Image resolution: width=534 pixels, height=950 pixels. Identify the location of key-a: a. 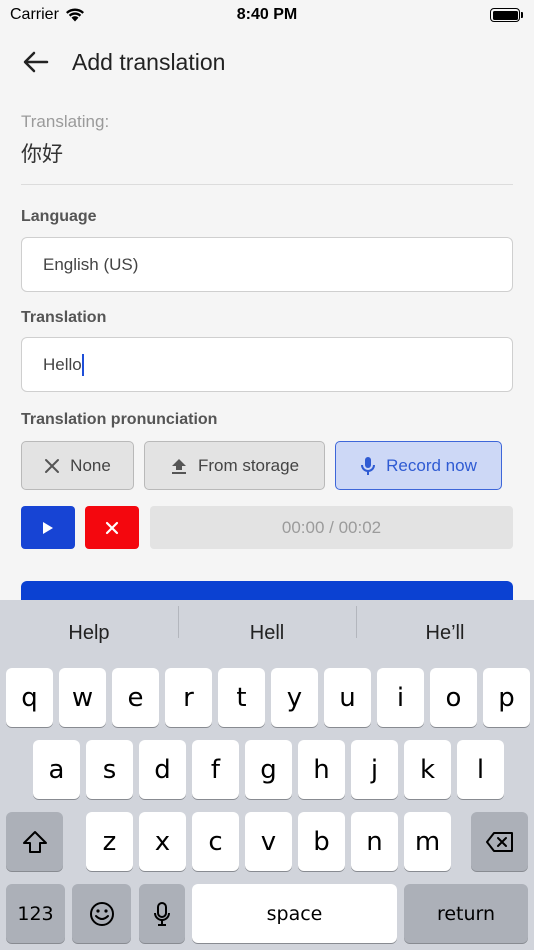
(56, 769).